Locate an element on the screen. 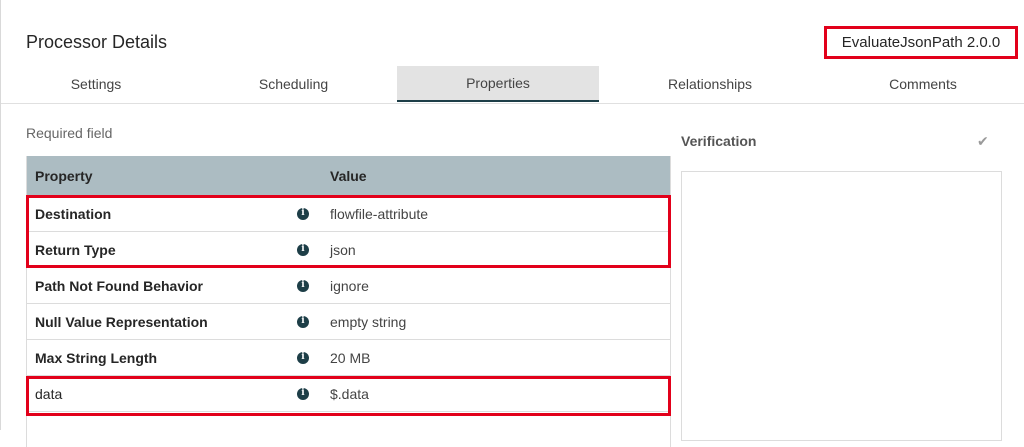  verification-title: Verification is located at coordinates (719, 141).